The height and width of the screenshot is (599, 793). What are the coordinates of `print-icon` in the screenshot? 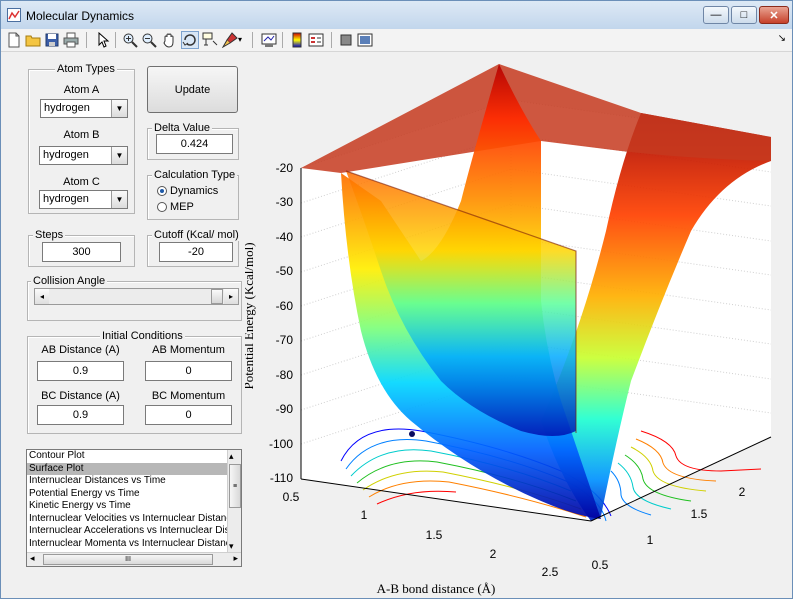 It's located at (71, 40).